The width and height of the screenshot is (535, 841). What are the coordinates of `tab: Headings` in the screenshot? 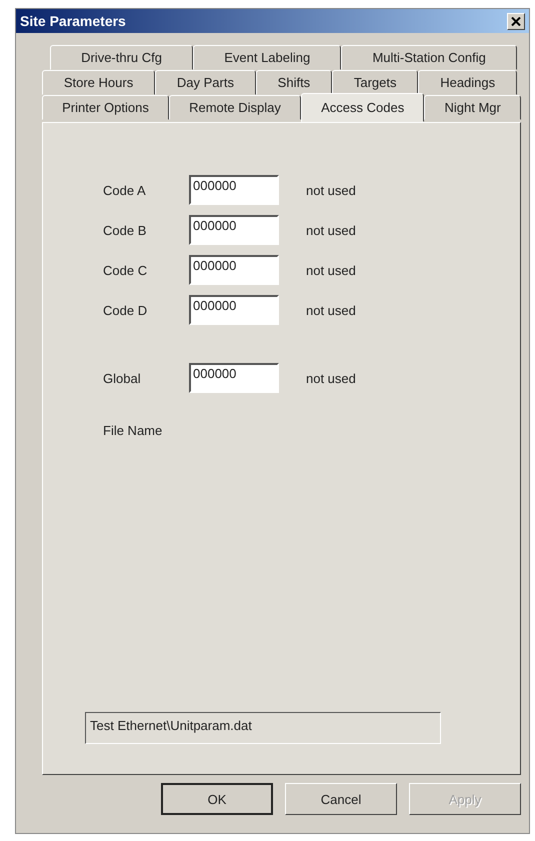 It's located at (467, 82).